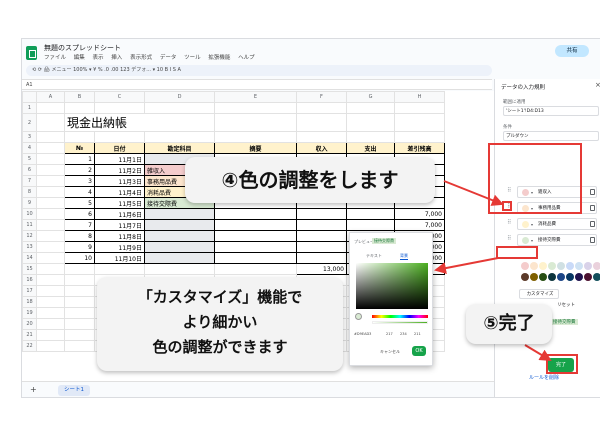 This screenshot has height=444, width=600. Describe the element at coordinates (179, 236) in the screenshot. I see `category-dropdown-cell` at that location.